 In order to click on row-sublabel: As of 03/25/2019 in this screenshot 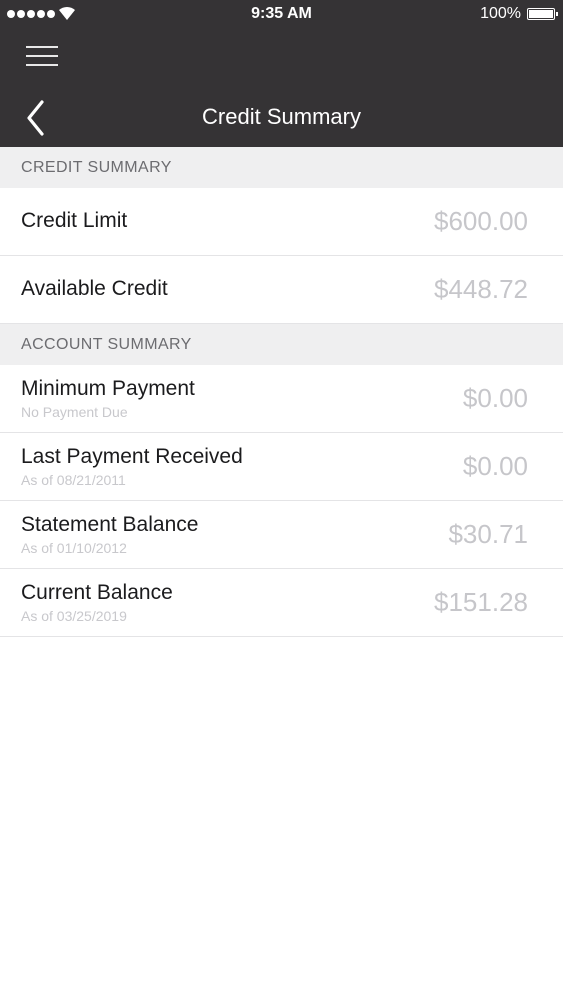, I will do `click(74, 616)`.